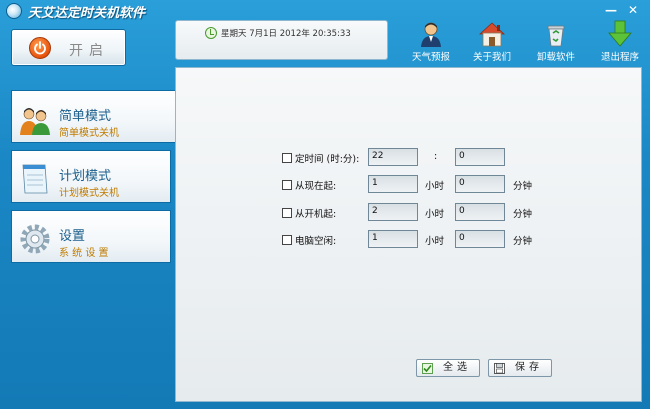 The image size is (650, 409). What do you see at coordinates (480, 157) in the screenshot?
I see `set-time-minute-field: 0` at bounding box center [480, 157].